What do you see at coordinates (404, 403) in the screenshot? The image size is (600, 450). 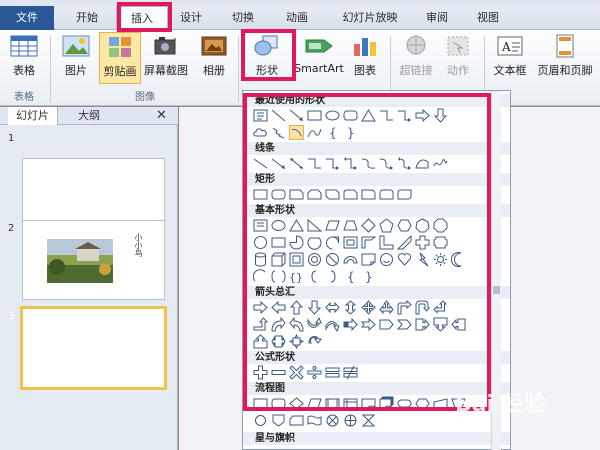 I see `flowchart-terminator-icon` at bounding box center [404, 403].